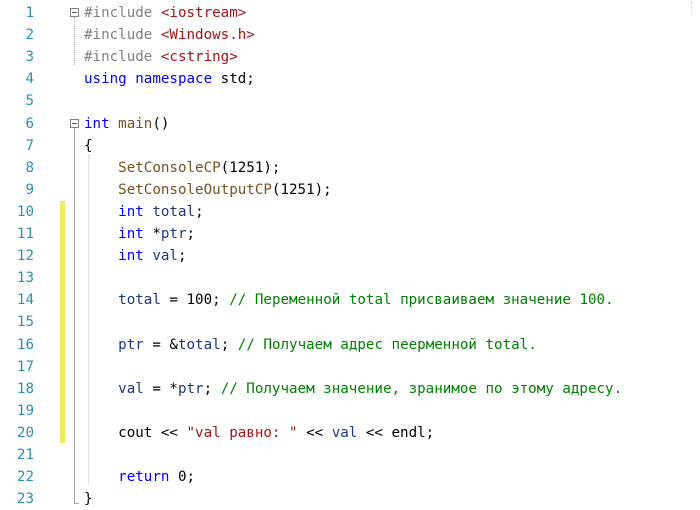 Image resolution: width=700 pixels, height=510 pixels. I want to click on code-token: SetConsoleOutputCP, so click(195, 189).